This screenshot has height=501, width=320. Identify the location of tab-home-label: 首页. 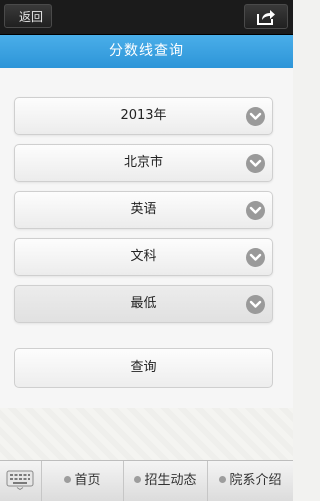
(87, 480).